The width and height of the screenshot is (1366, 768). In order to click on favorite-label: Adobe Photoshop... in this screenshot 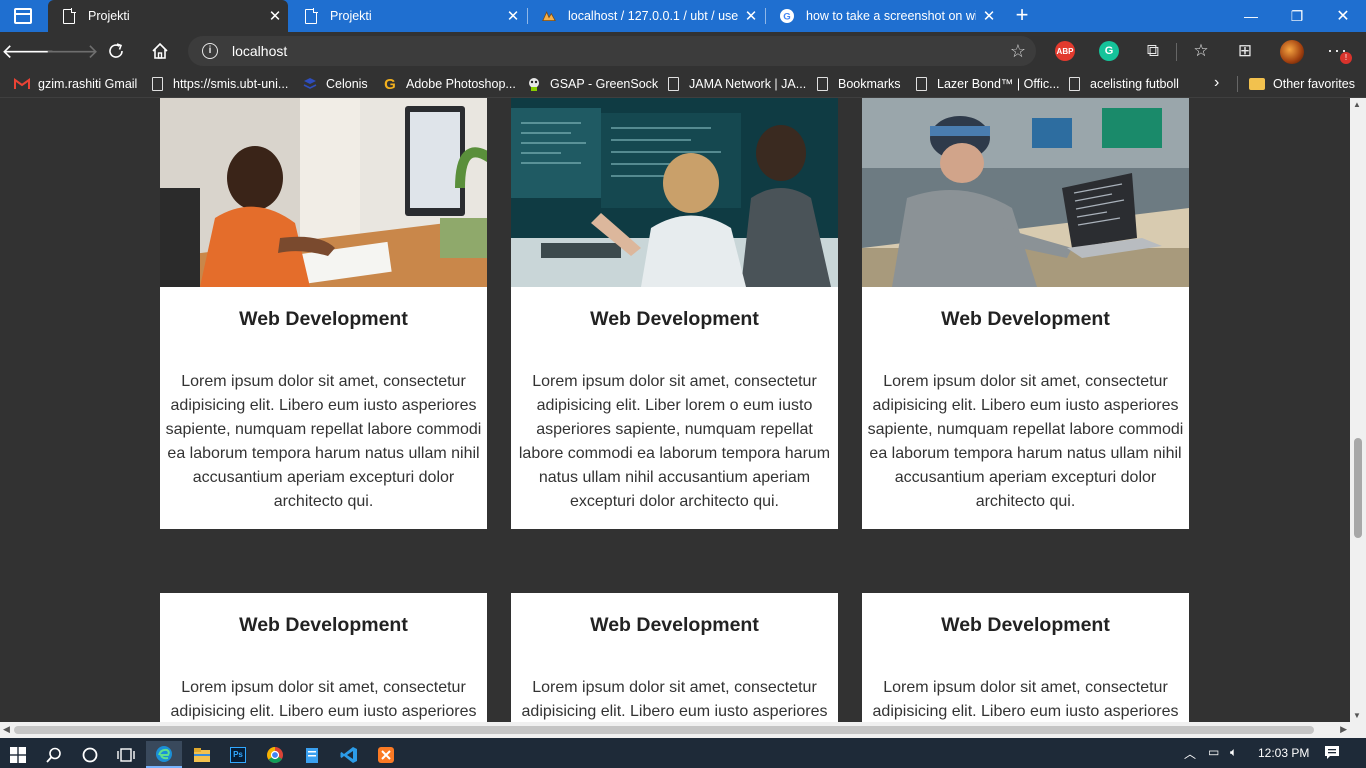, I will do `click(461, 84)`.